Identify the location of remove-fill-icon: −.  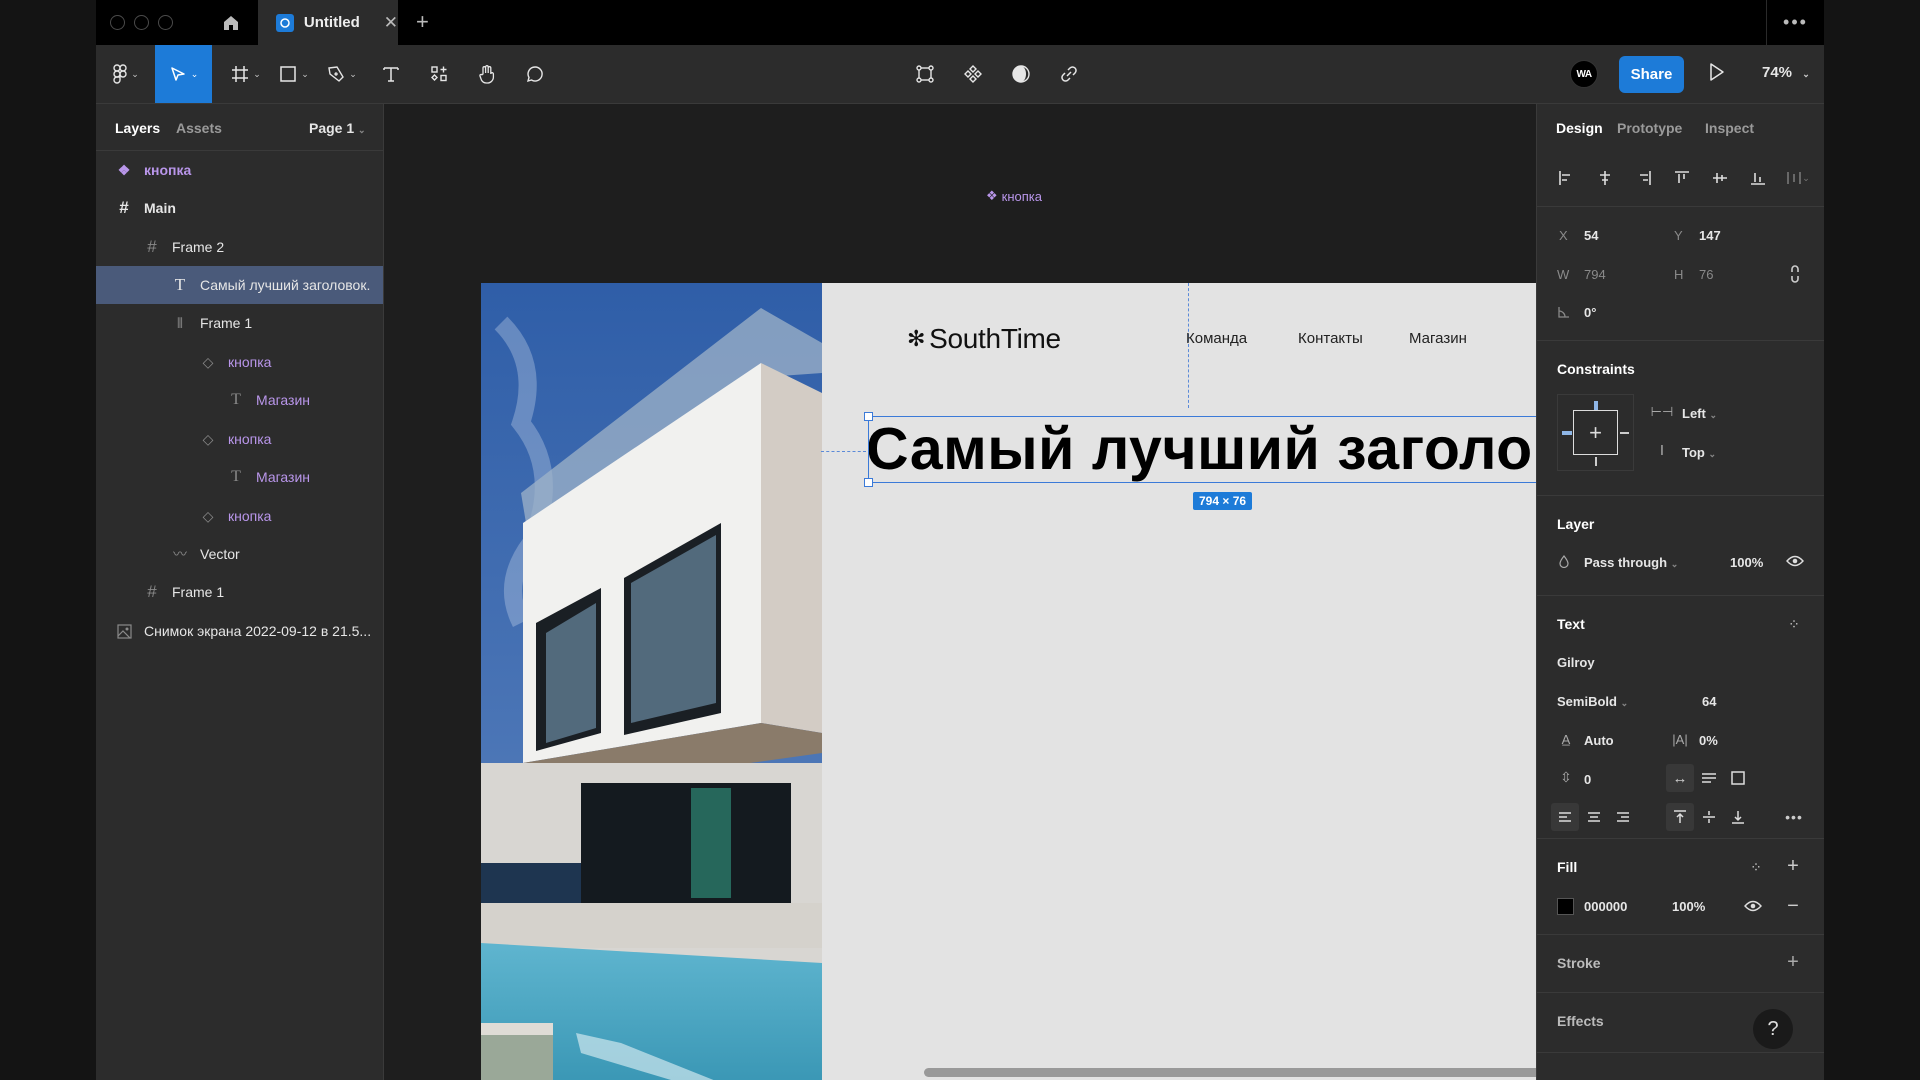
(1793, 906).